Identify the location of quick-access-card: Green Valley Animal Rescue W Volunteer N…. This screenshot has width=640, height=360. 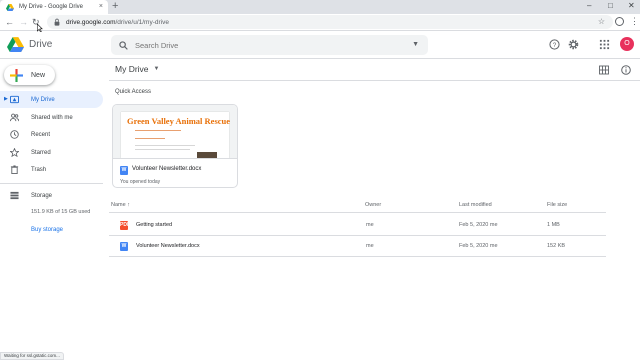
(175, 146).